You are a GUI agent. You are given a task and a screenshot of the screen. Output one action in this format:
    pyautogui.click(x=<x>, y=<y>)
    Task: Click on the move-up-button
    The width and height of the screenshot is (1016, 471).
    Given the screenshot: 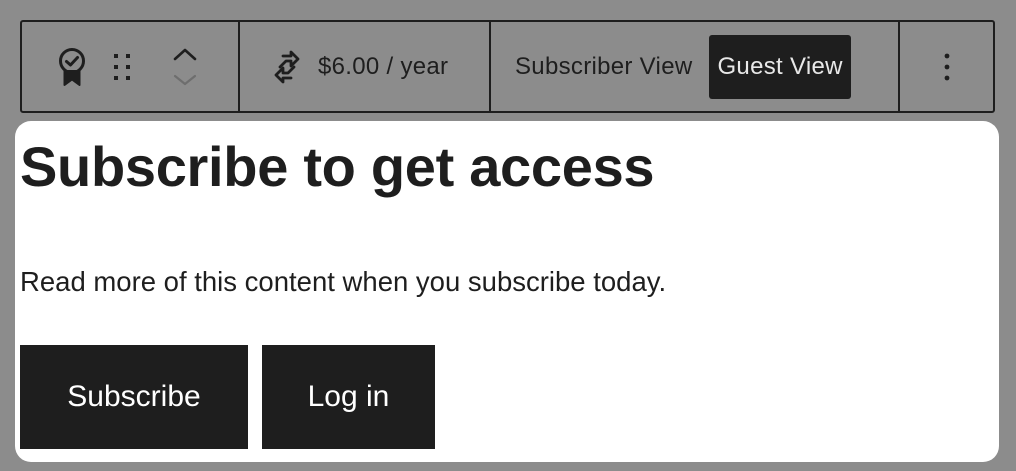 What is the action you would take?
    pyautogui.click(x=185, y=54)
    